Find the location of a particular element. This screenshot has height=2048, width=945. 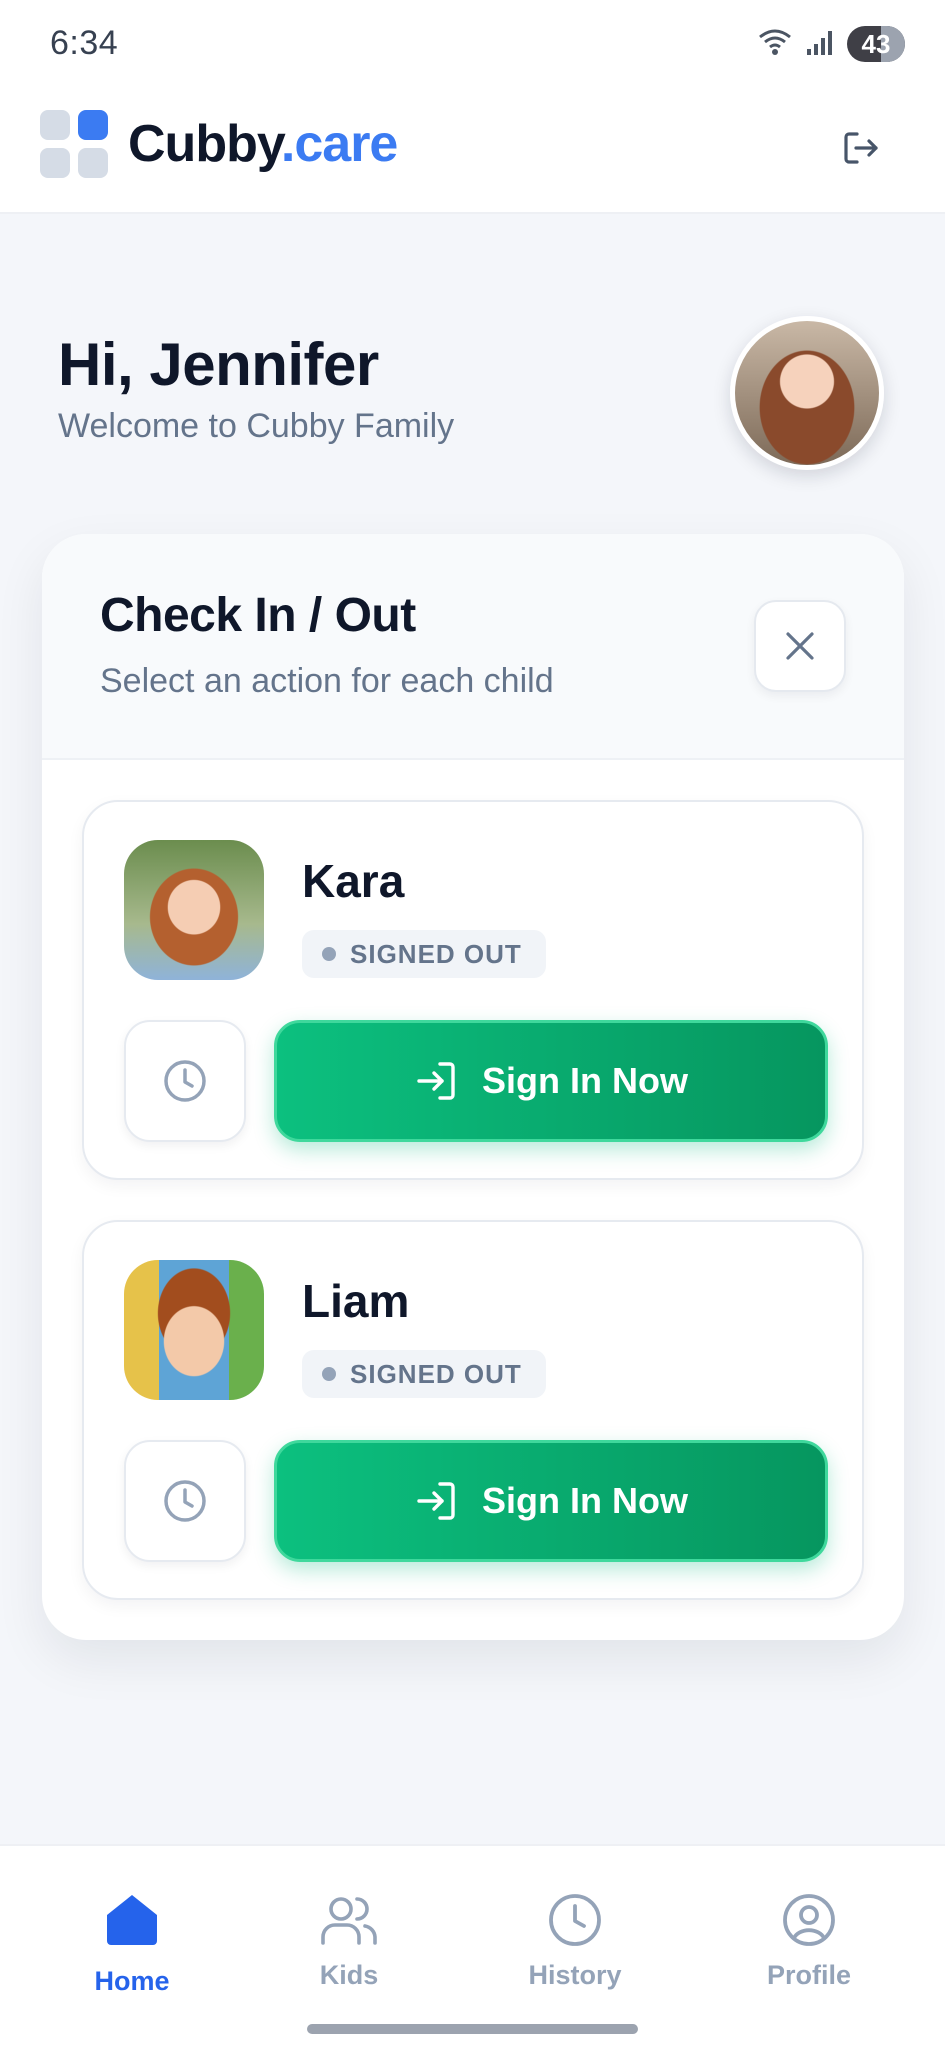

brand-logo: Cubby.care is located at coordinates (263, 144).